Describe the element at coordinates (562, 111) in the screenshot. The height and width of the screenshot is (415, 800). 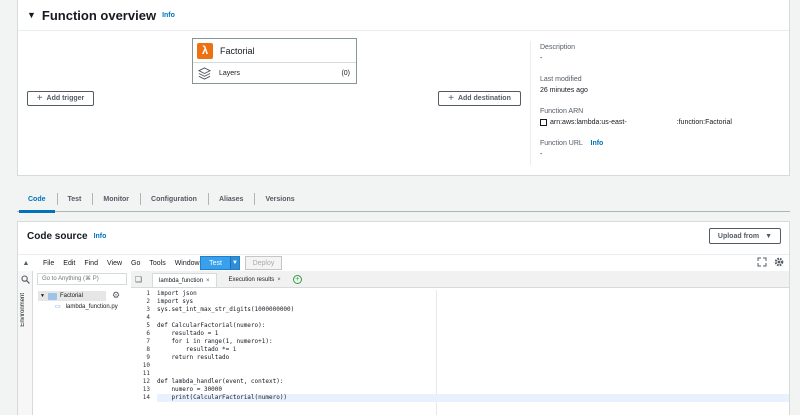
I see `function-arn-label: Function ARN` at that location.